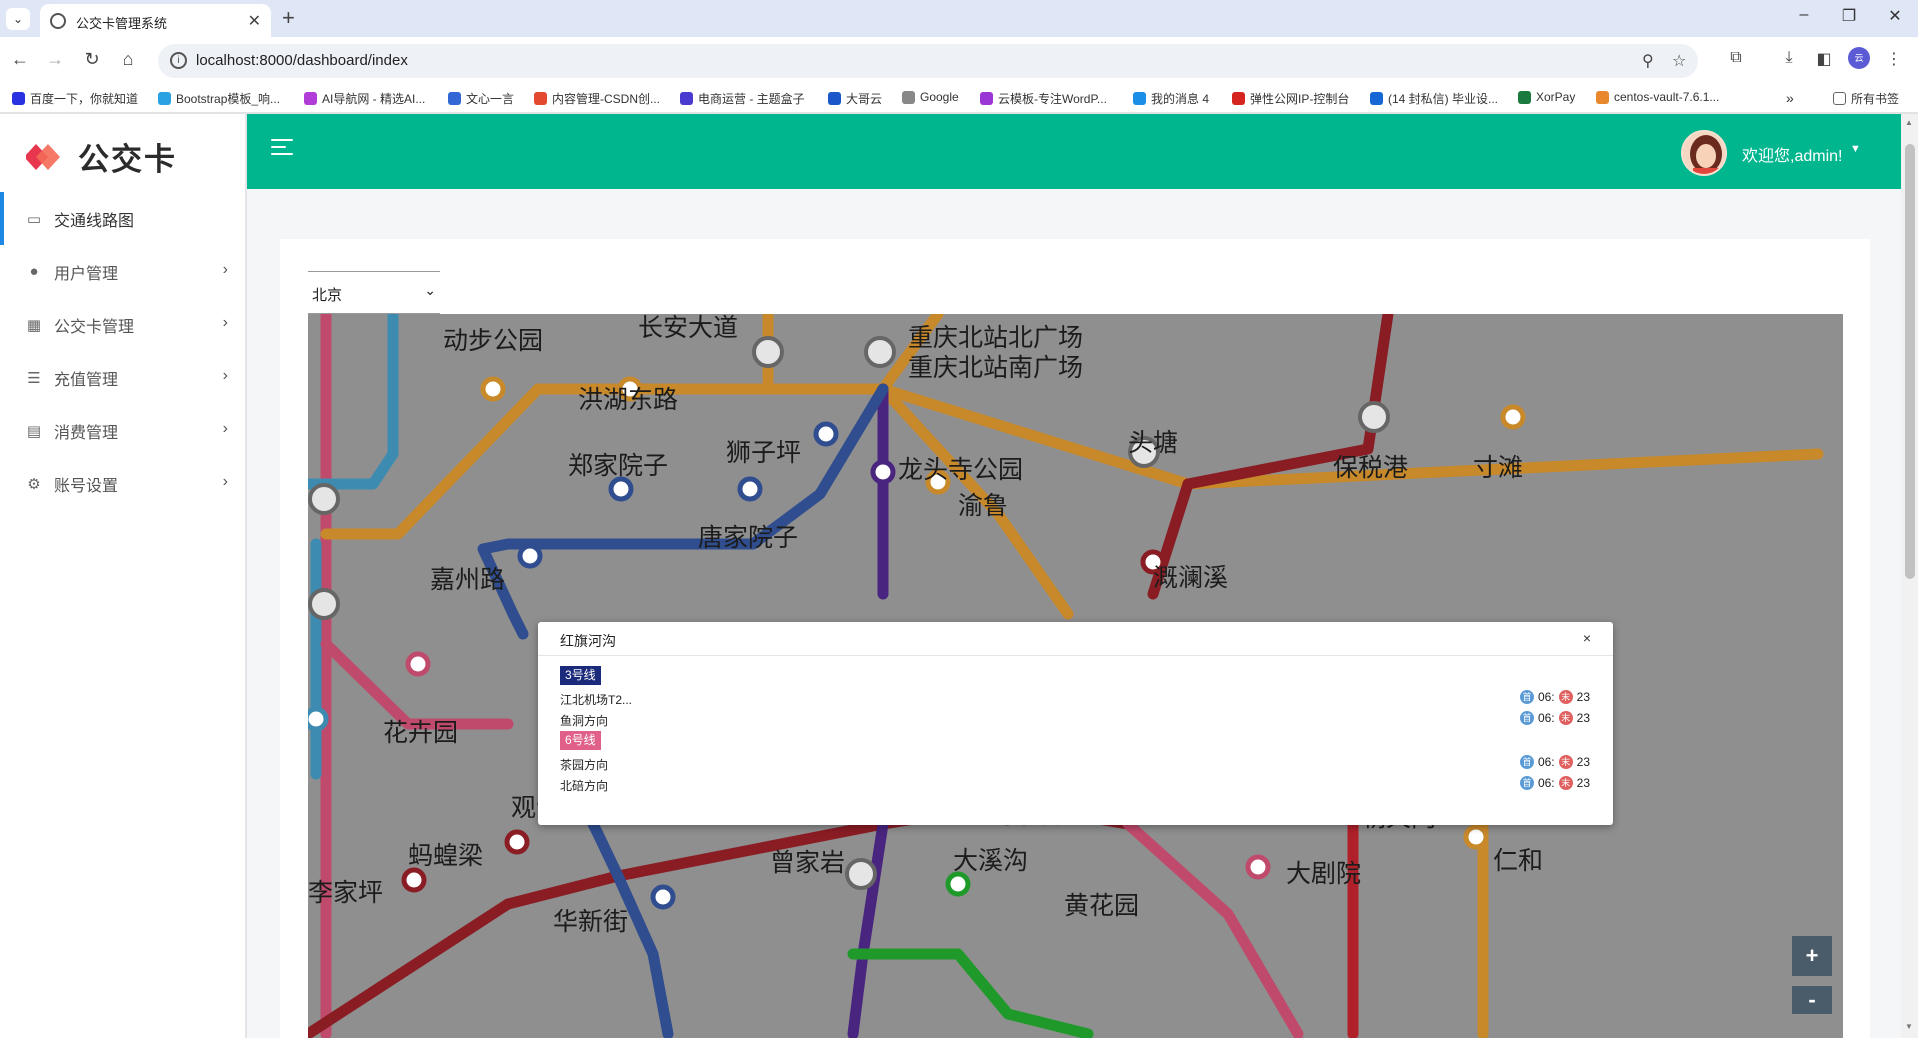 Image resolution: width=1918 pixels, height=1038 pixels. What do you see at coordinates (1171, 98) in the screenshot?
I see `bookmark-item: 我的消息 4` at bounding box center [1171, 98].